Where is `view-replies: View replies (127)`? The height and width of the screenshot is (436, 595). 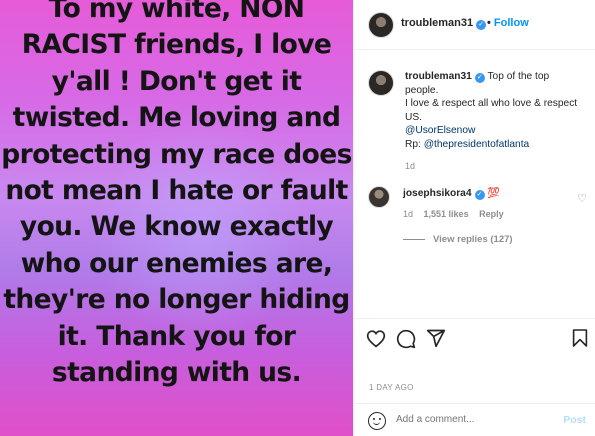
view-replies: View replies (127) is located at coordinates (458, 239).